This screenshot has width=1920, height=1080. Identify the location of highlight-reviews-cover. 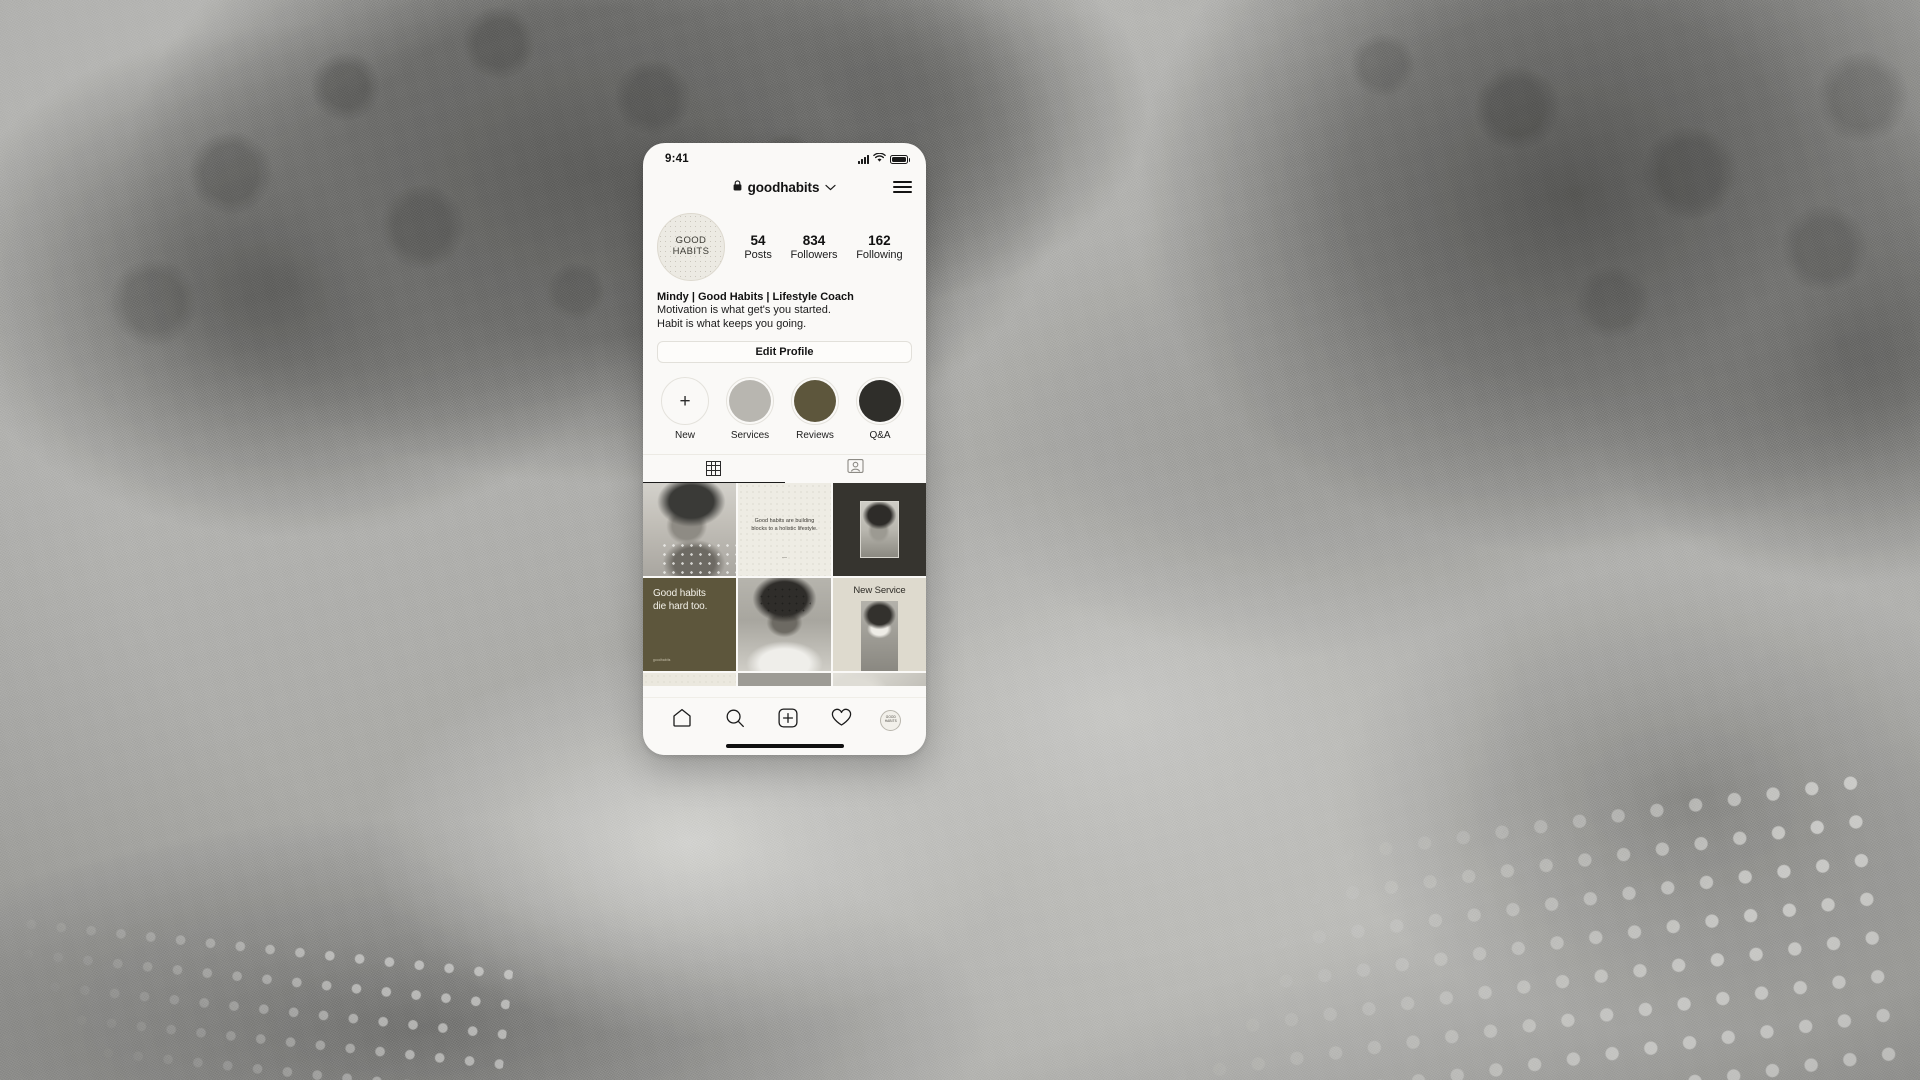
(815, 401).